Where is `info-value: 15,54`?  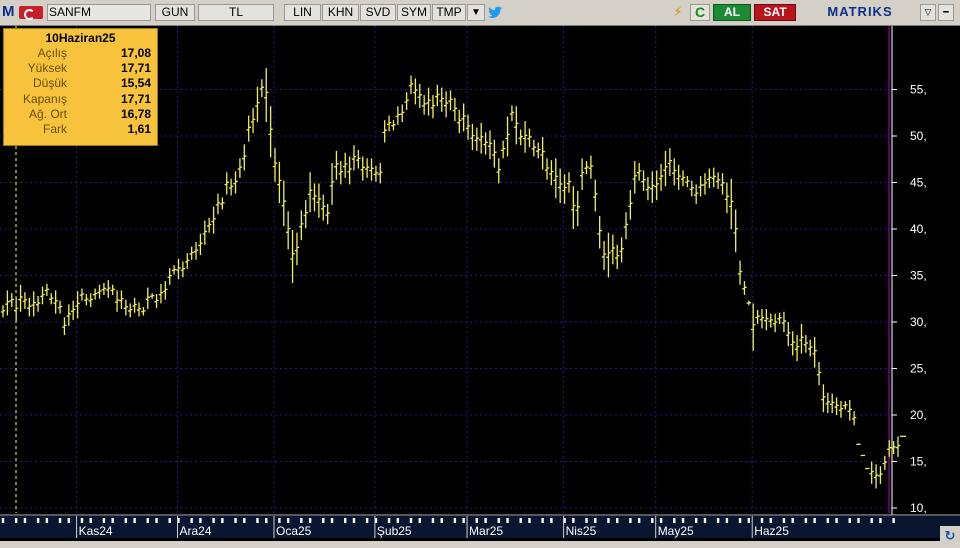
info-value: 15,54 is located at coordinates (135, 83).